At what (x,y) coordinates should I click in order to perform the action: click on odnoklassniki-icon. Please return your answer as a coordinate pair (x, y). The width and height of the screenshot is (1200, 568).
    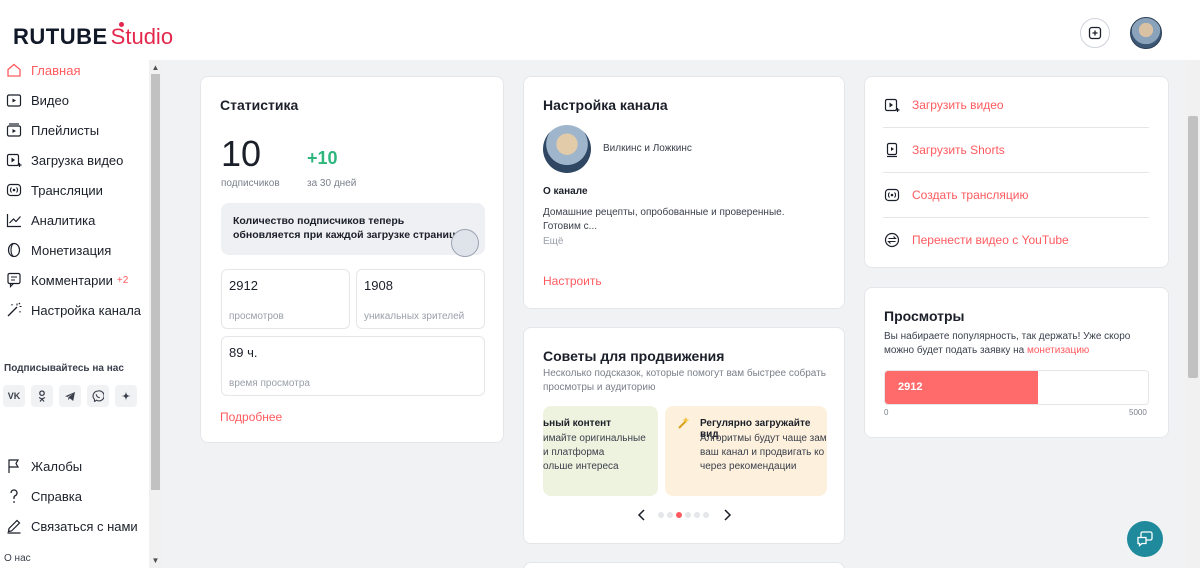
    Looking at the image, I should click on (42, 396).